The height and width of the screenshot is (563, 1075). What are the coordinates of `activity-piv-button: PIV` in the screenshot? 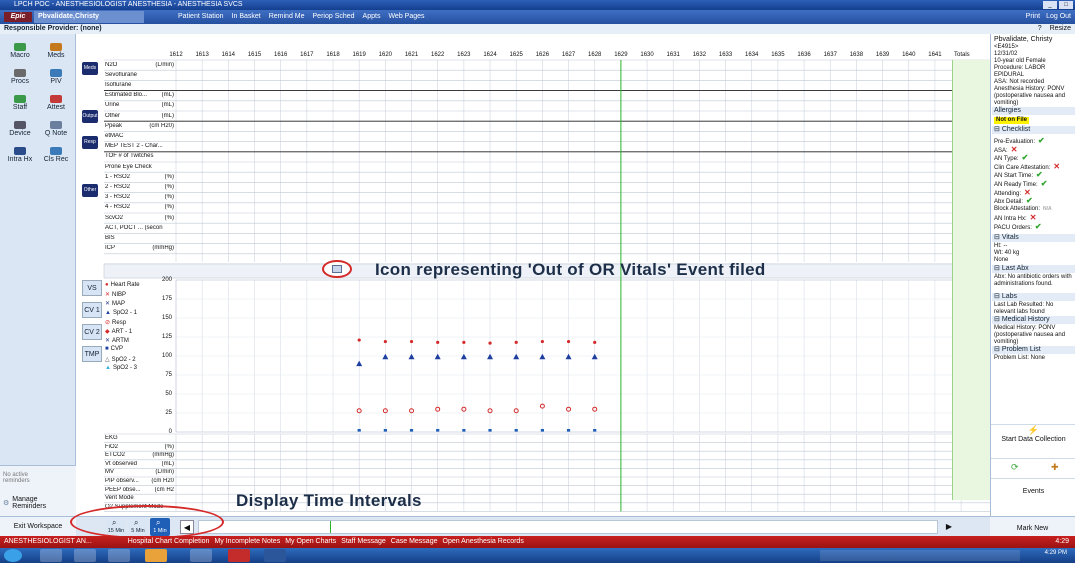 It's located at (56, 80).